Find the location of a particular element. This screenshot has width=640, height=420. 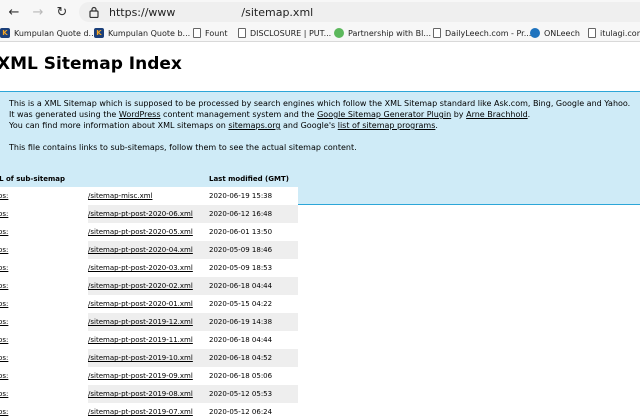

table-header-row: URL of sub-sitemap Last modified (GMT) is located at coordinates (149, 179).